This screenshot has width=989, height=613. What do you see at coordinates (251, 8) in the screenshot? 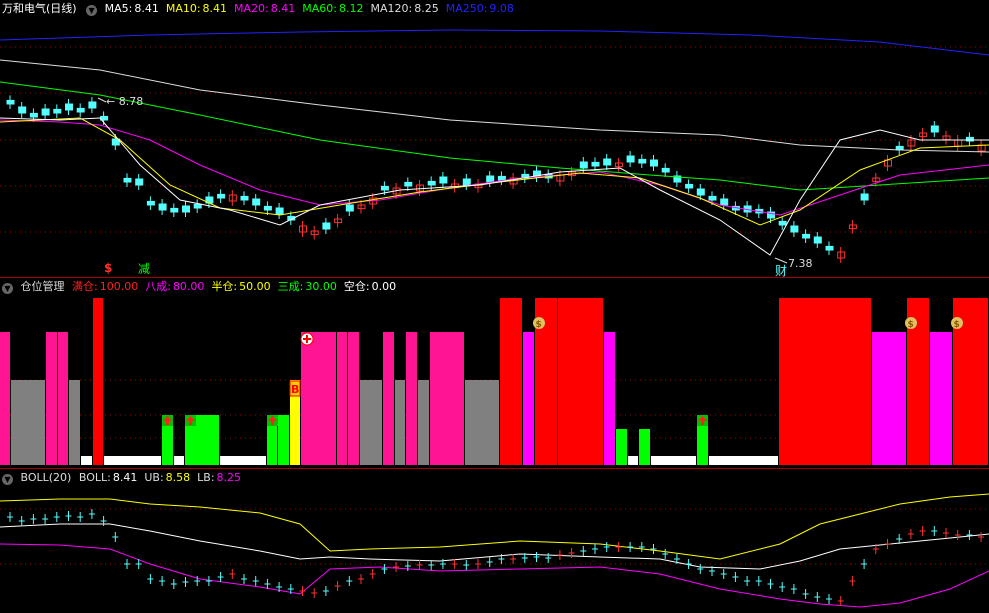
I see `main.ma-label-2: MA20:` at bounding box center [251, 8].